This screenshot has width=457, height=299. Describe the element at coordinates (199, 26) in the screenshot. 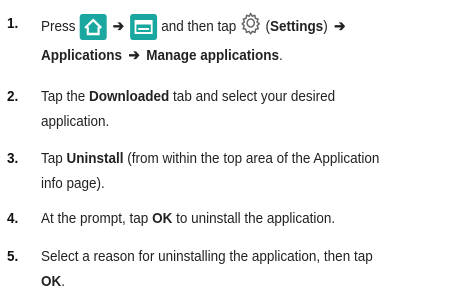

I see `and-then-tap-text: and then tap` at that location.